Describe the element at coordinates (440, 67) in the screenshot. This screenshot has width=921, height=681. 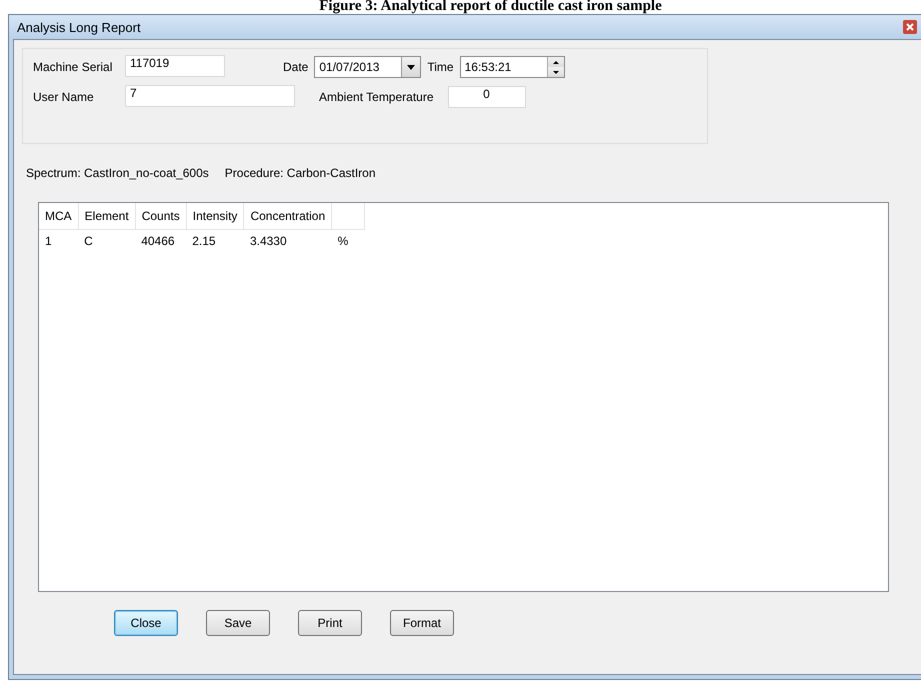
I see `field-label: Time` at that location.